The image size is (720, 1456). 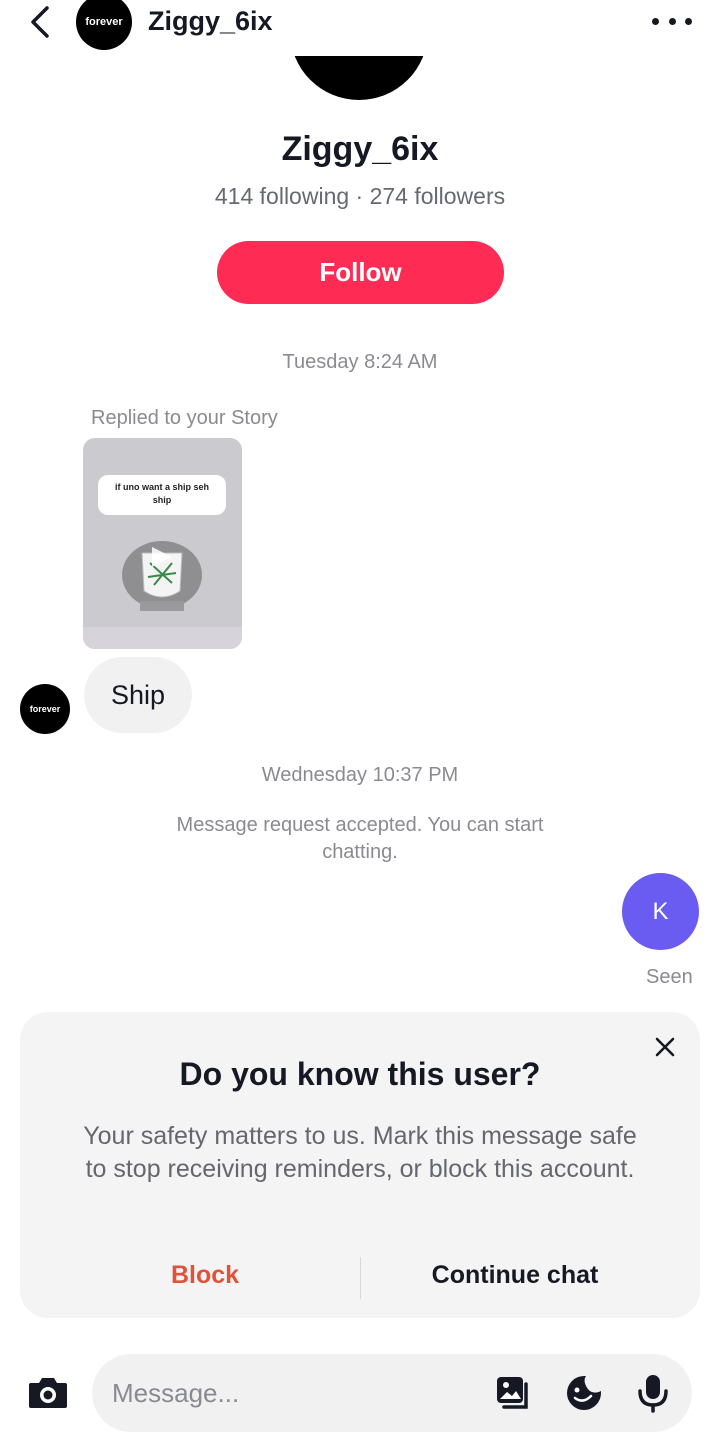 What do you see at coordinates (360, 362) in the screenshot?
I see `timestamp: Tuesday 8:24 AM` at bounding box center [360, 362].